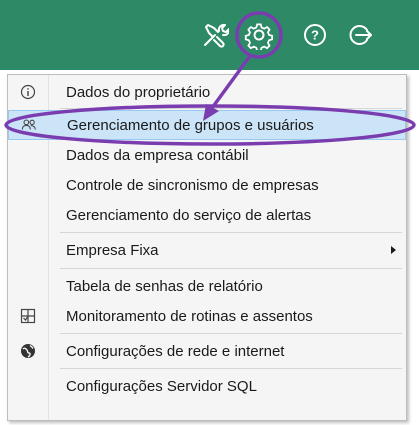  I want to click on menu-item-grupos-usuarios: Gerenciamento de grupos e usuários, so click(207, 125).